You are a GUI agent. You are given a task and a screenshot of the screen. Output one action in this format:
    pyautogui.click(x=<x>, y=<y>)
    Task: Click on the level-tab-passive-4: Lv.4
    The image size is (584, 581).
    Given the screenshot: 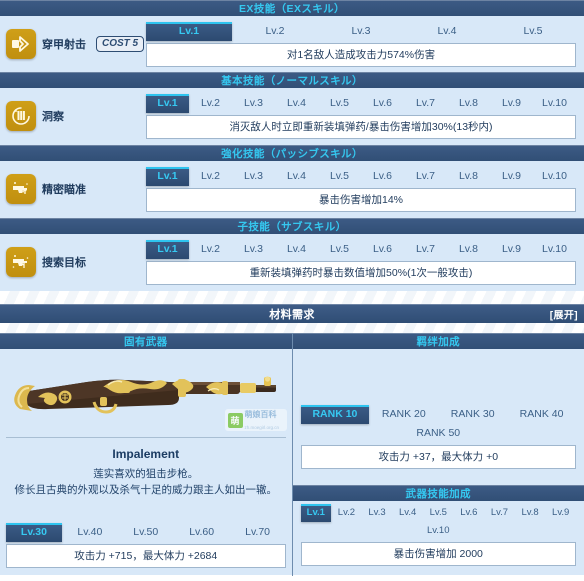 What is the action you would take?
    pyautogui.click(x=296, y=176)
    